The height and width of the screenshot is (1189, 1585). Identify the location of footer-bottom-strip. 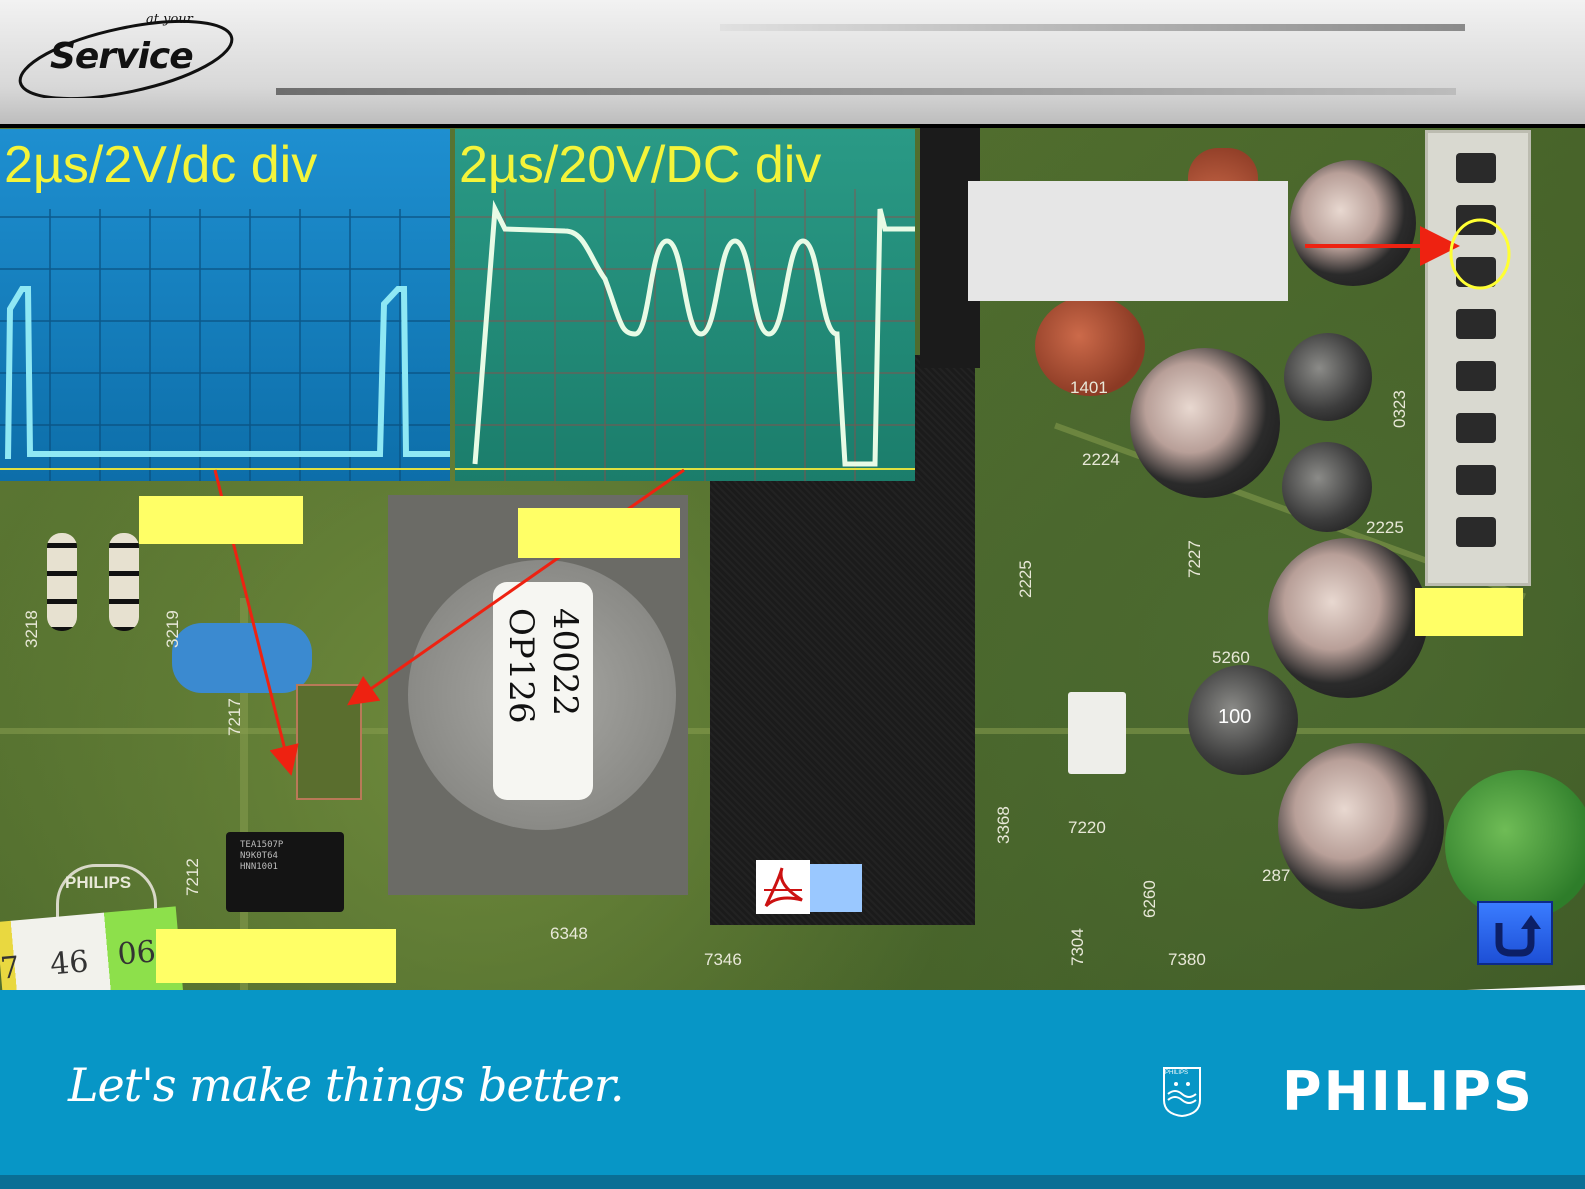
(792, 1182).